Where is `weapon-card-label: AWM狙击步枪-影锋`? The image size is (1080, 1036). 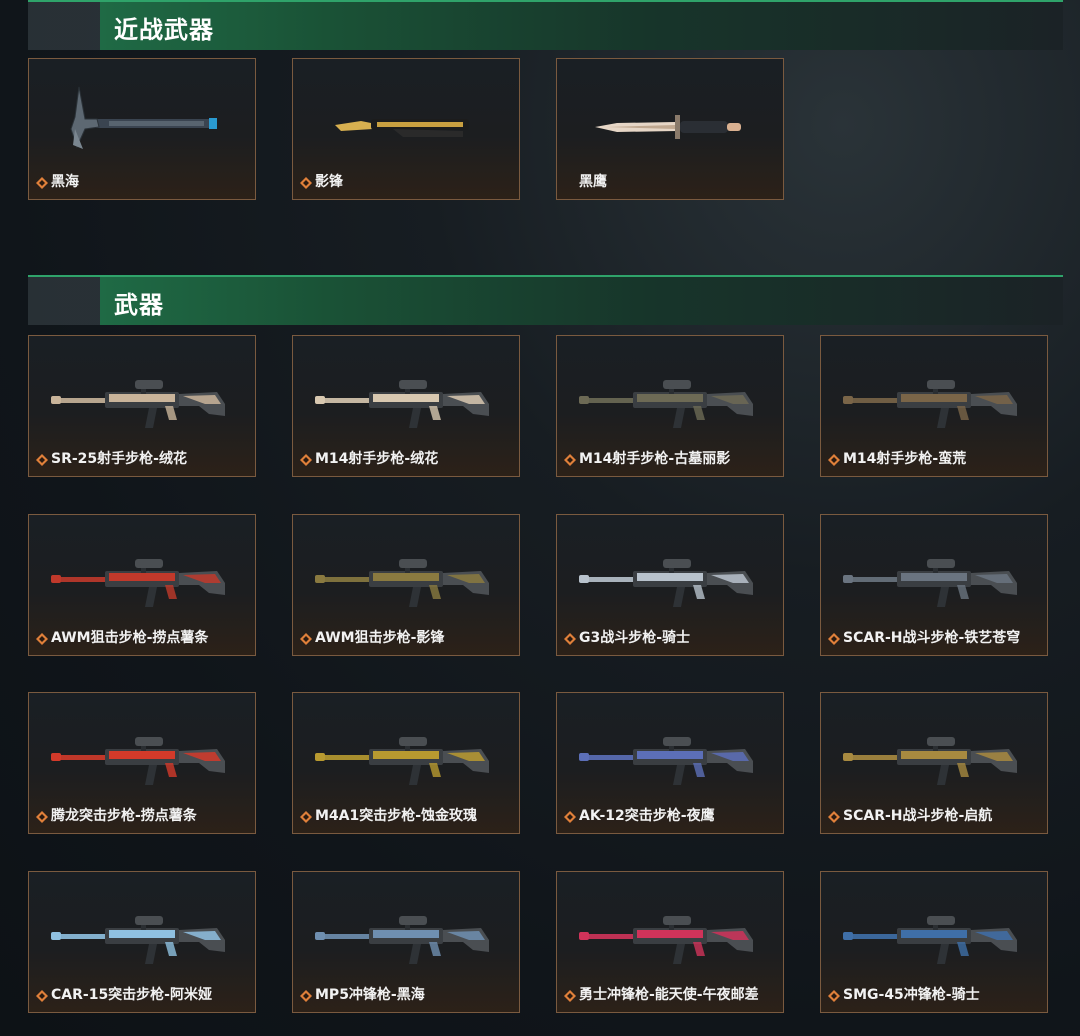 weapon-card-label: AWM狙击步枪-影锋 is located at coordinates (380, 638).